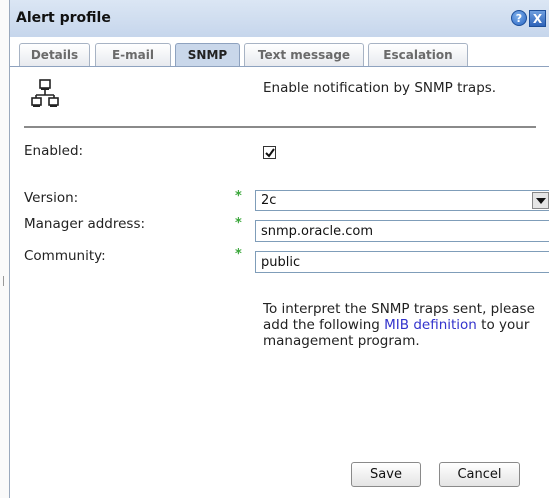 The image size is (549, 498). I want to click on network-icon, so click(45, 94).